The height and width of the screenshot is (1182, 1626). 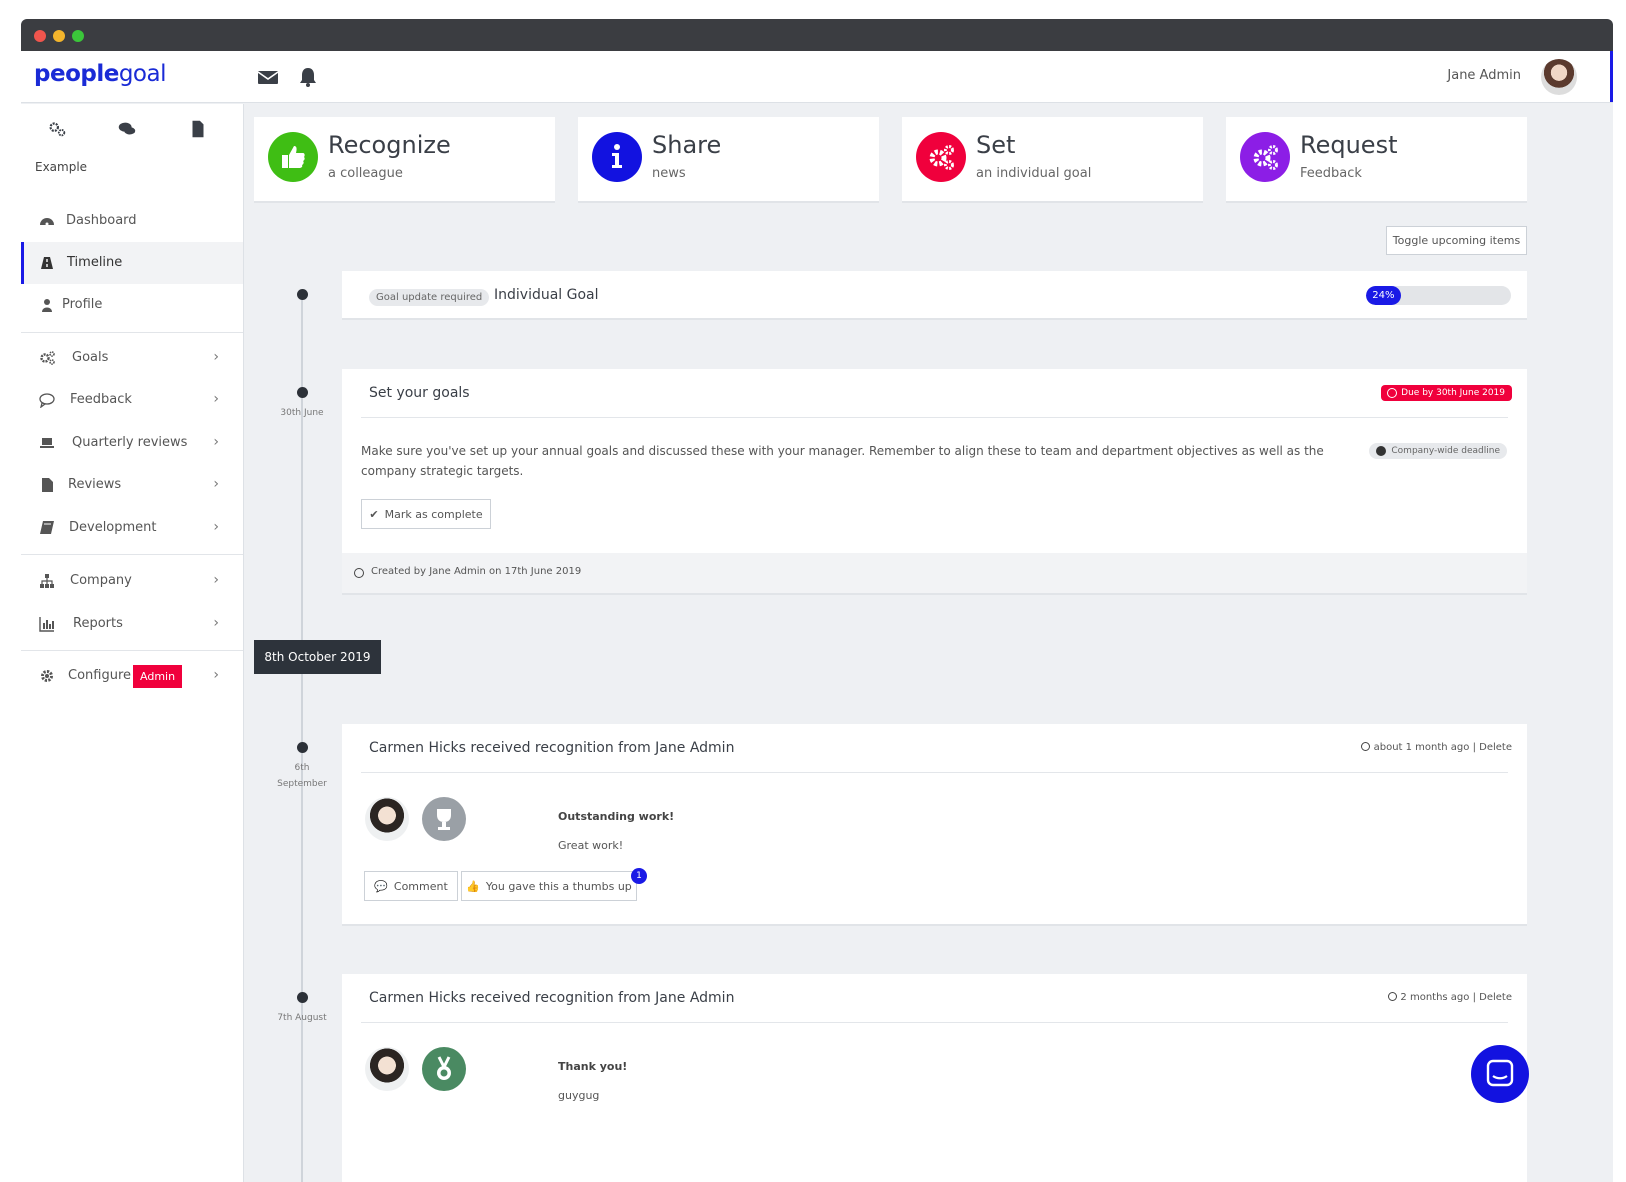 What do you see at coordinates (132, 676) in the screenshot?
I see `sidebar-item-configure: Configure Admin ›` at bounding box center [132, 676].